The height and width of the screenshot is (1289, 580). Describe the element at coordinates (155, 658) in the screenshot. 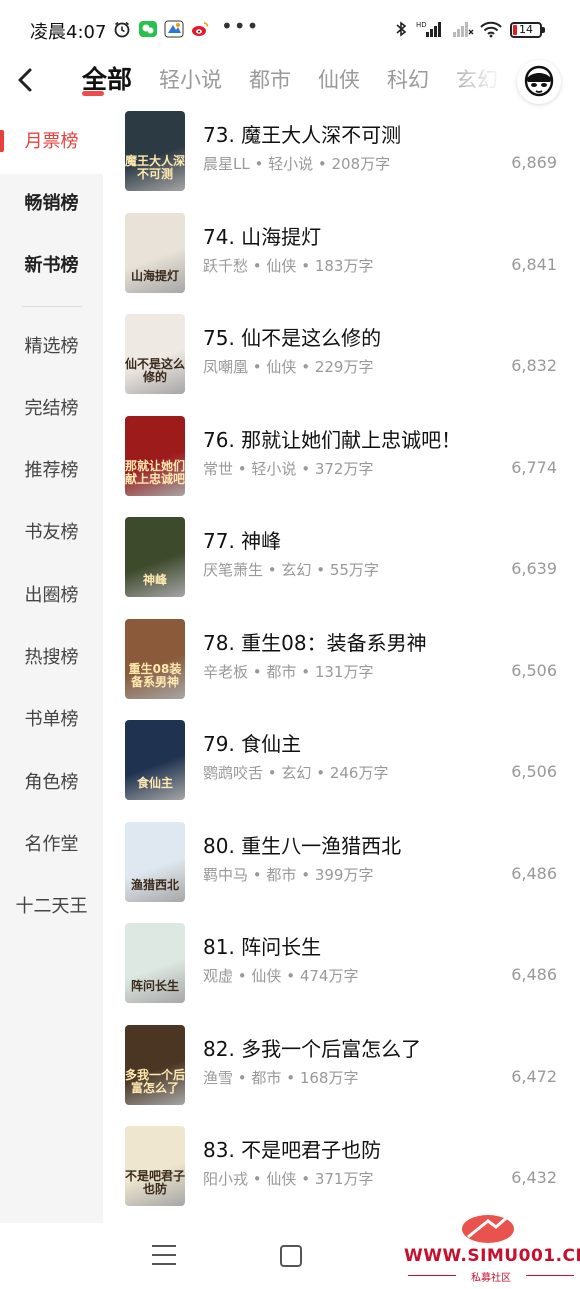

I see `book-cover: 重生08装备系男神` at that location.